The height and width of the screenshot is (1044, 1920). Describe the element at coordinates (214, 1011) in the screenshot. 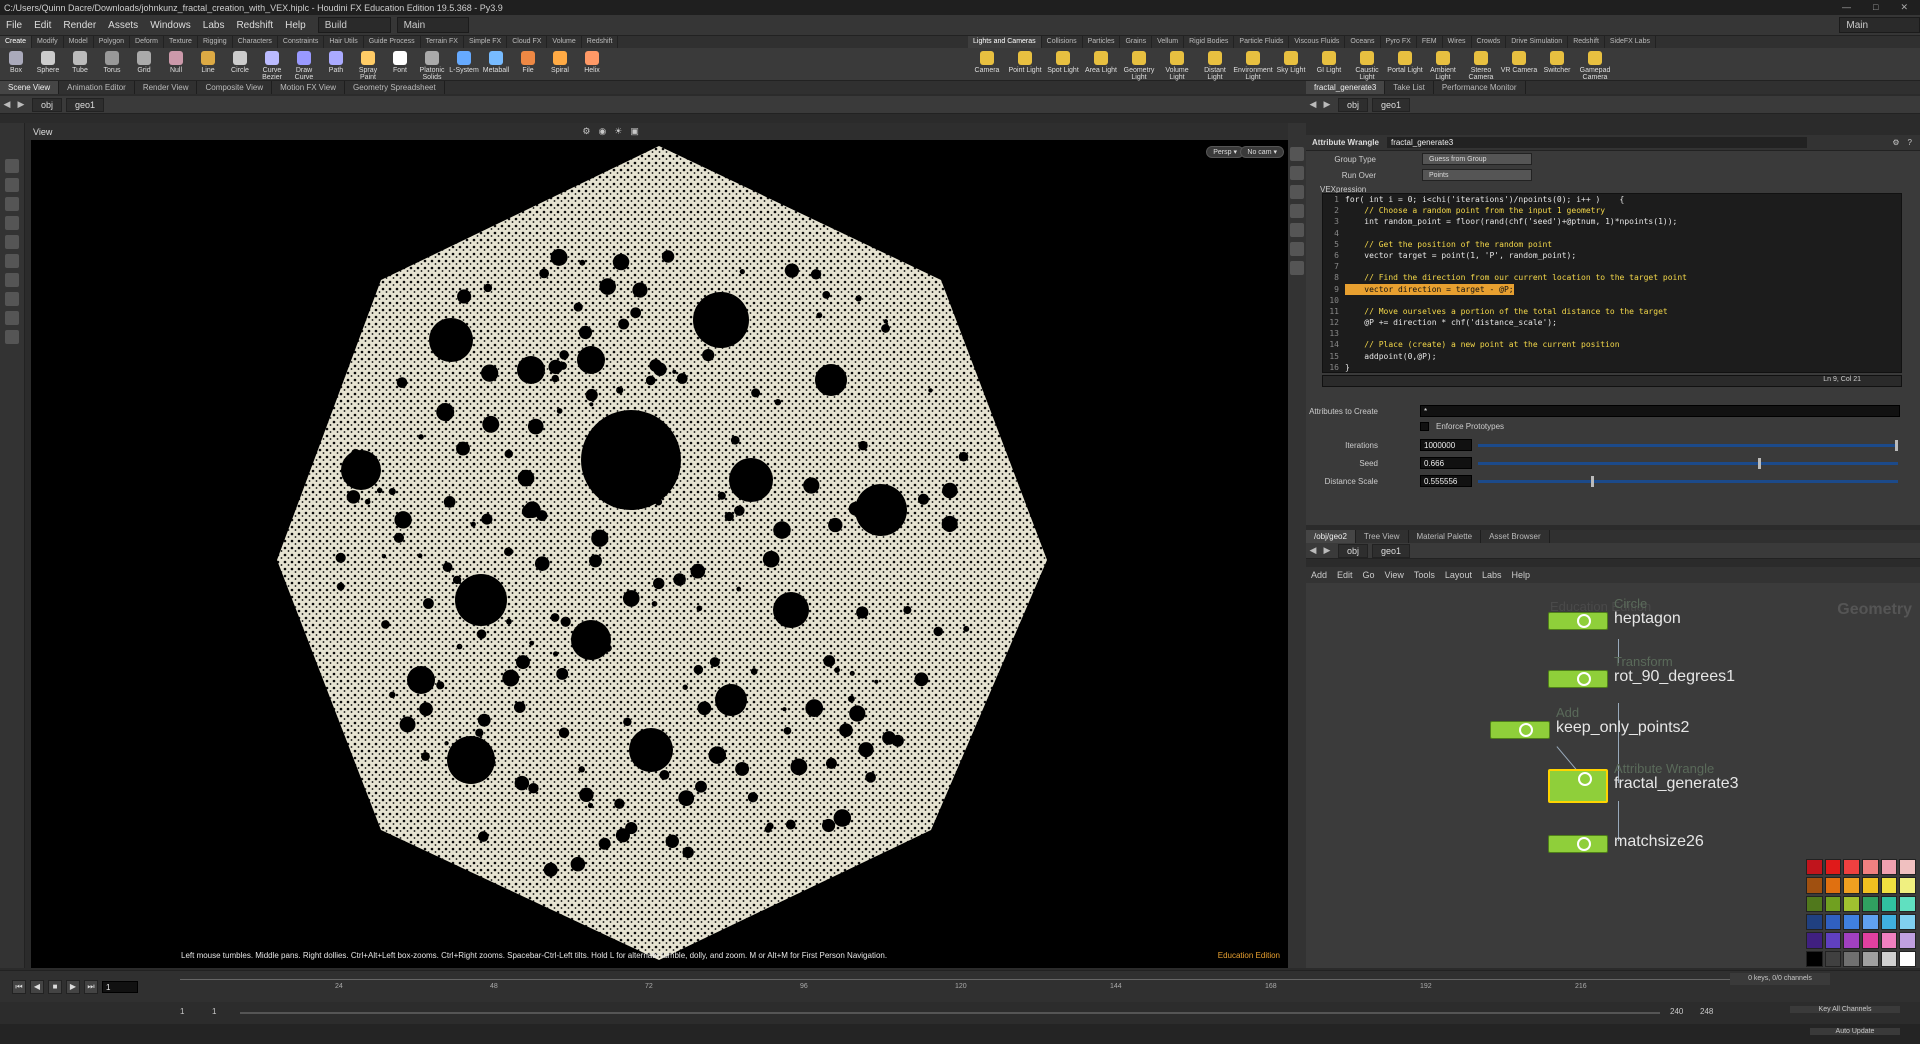

I see `range-start2: 1` at that location.